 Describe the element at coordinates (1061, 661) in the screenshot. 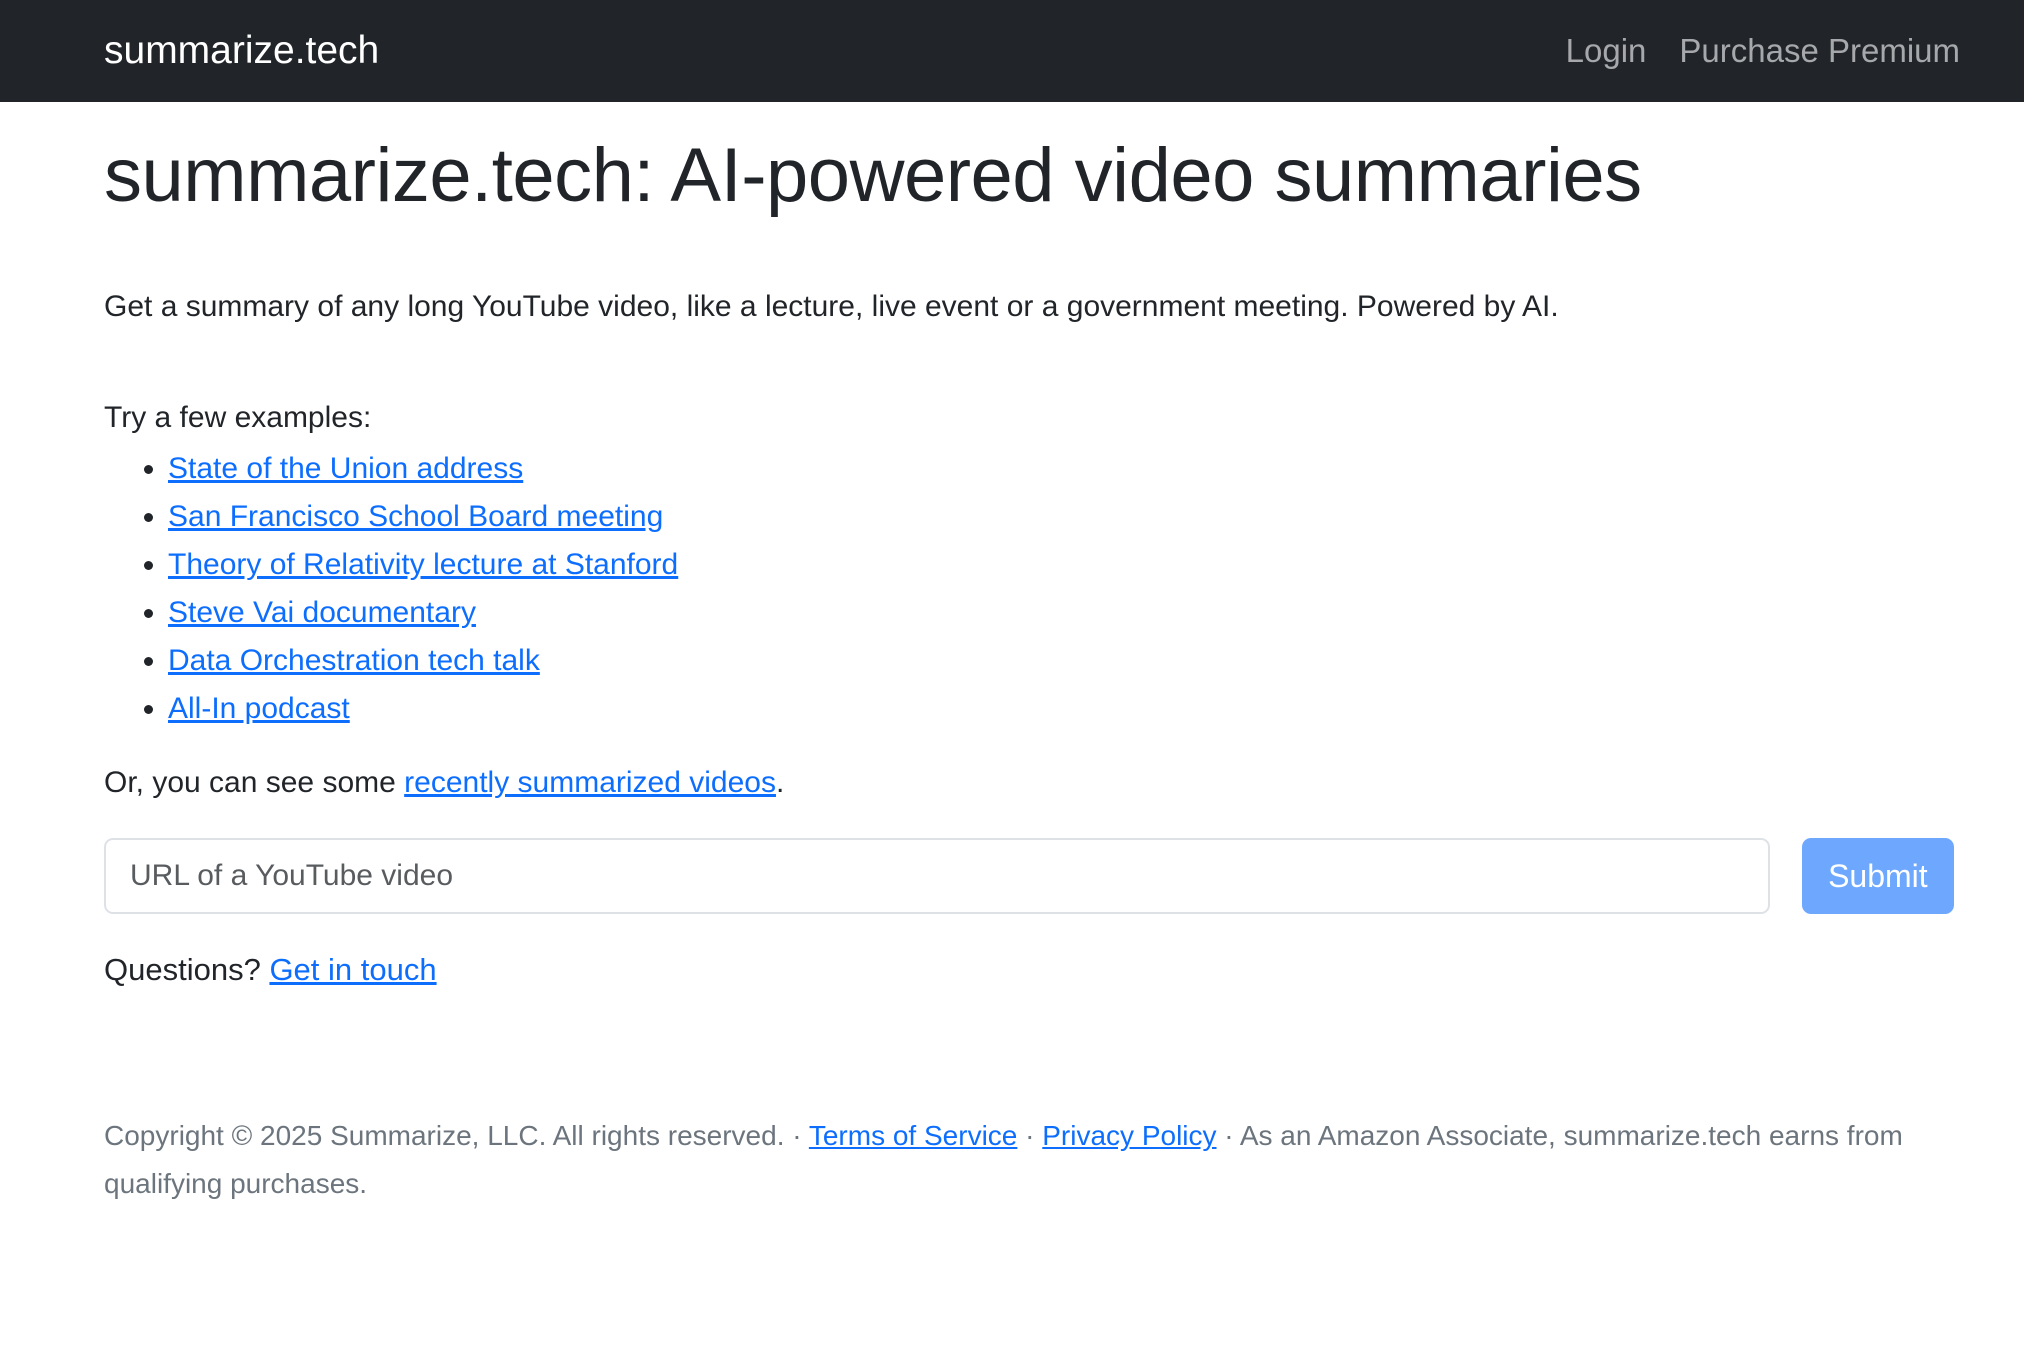

I see `list-item: Data Orchestration tech talk` at that location.